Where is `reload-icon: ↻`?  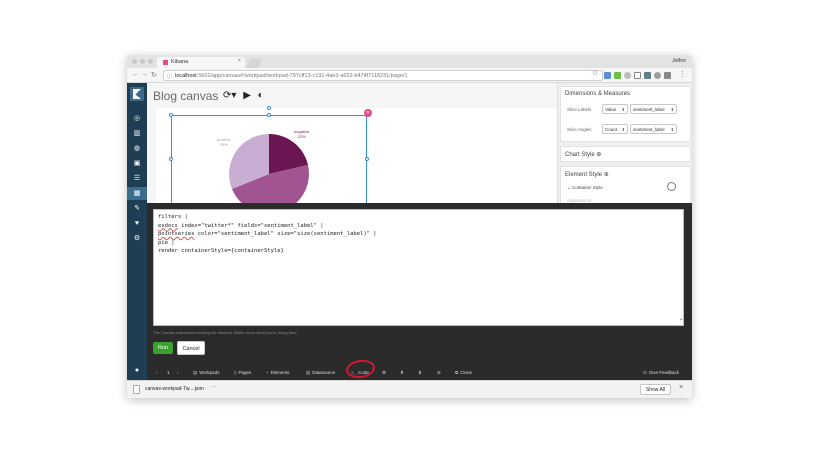
reload-icon: ↻ is located at coordinates (154, 75).